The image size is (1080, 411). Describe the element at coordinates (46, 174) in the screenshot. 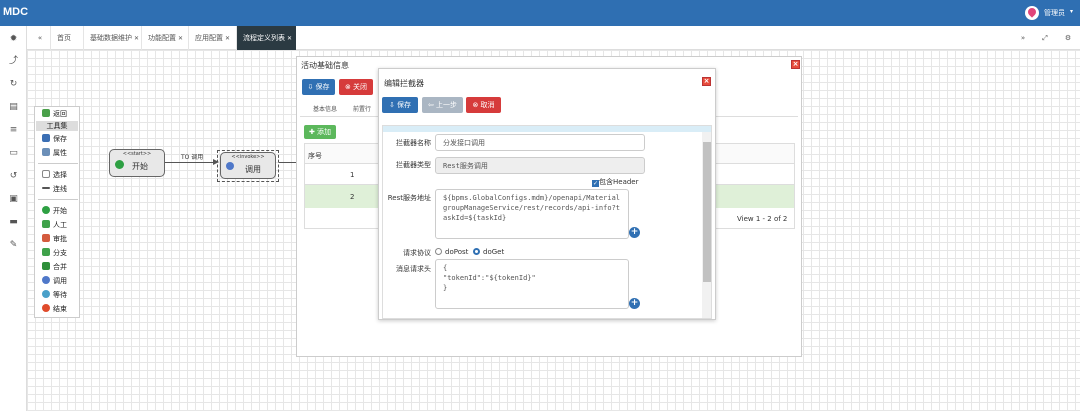

I see `cursor-icon` at that location.